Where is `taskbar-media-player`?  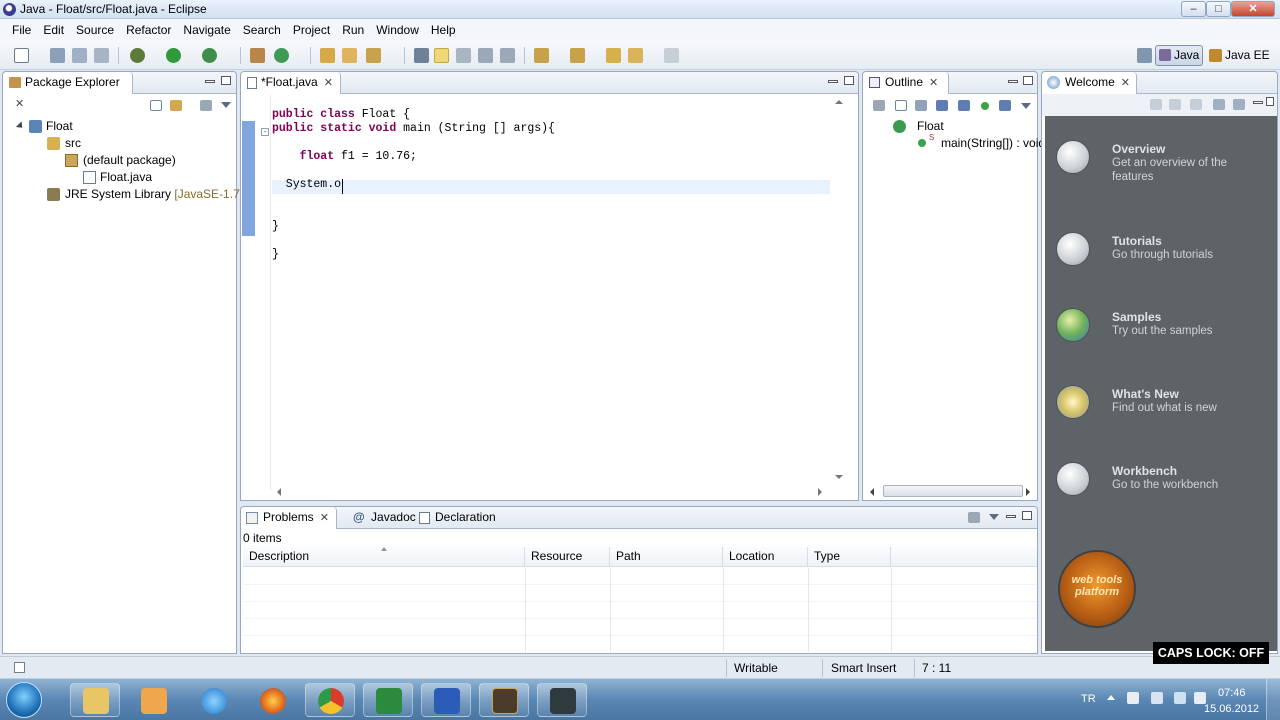 taskbar-media-player is located at coordinates (153, 700).